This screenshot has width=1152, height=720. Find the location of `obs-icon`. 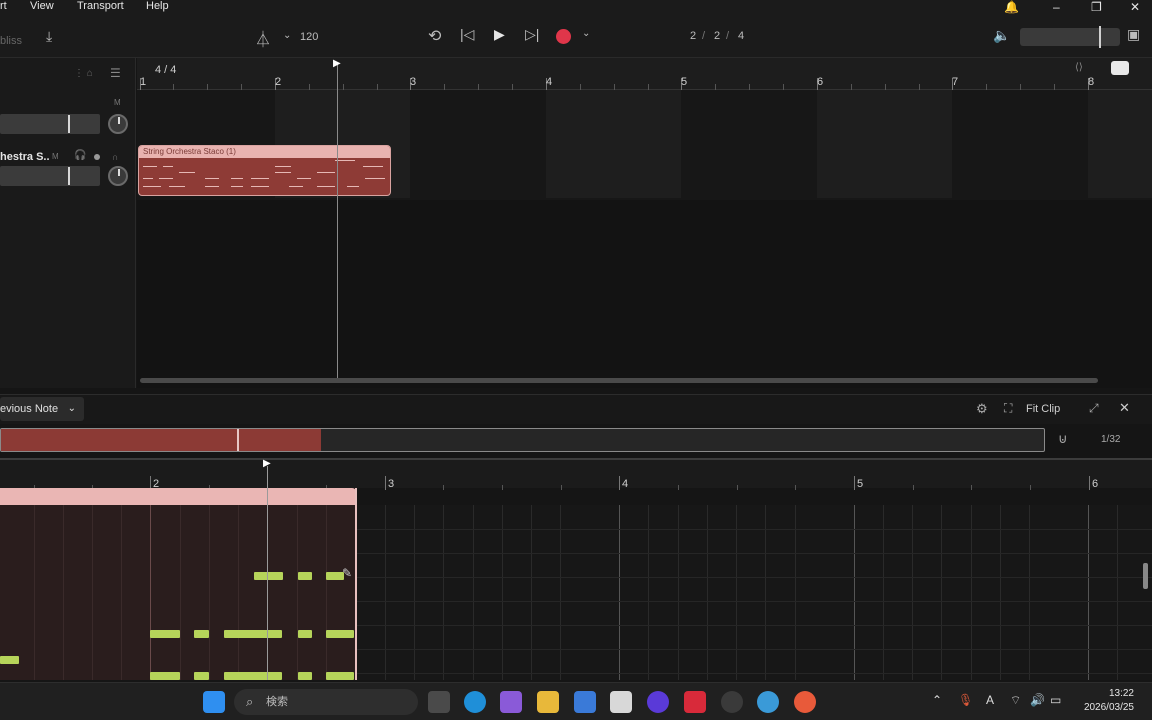

obs-icon is located at coordinates (732, 702).